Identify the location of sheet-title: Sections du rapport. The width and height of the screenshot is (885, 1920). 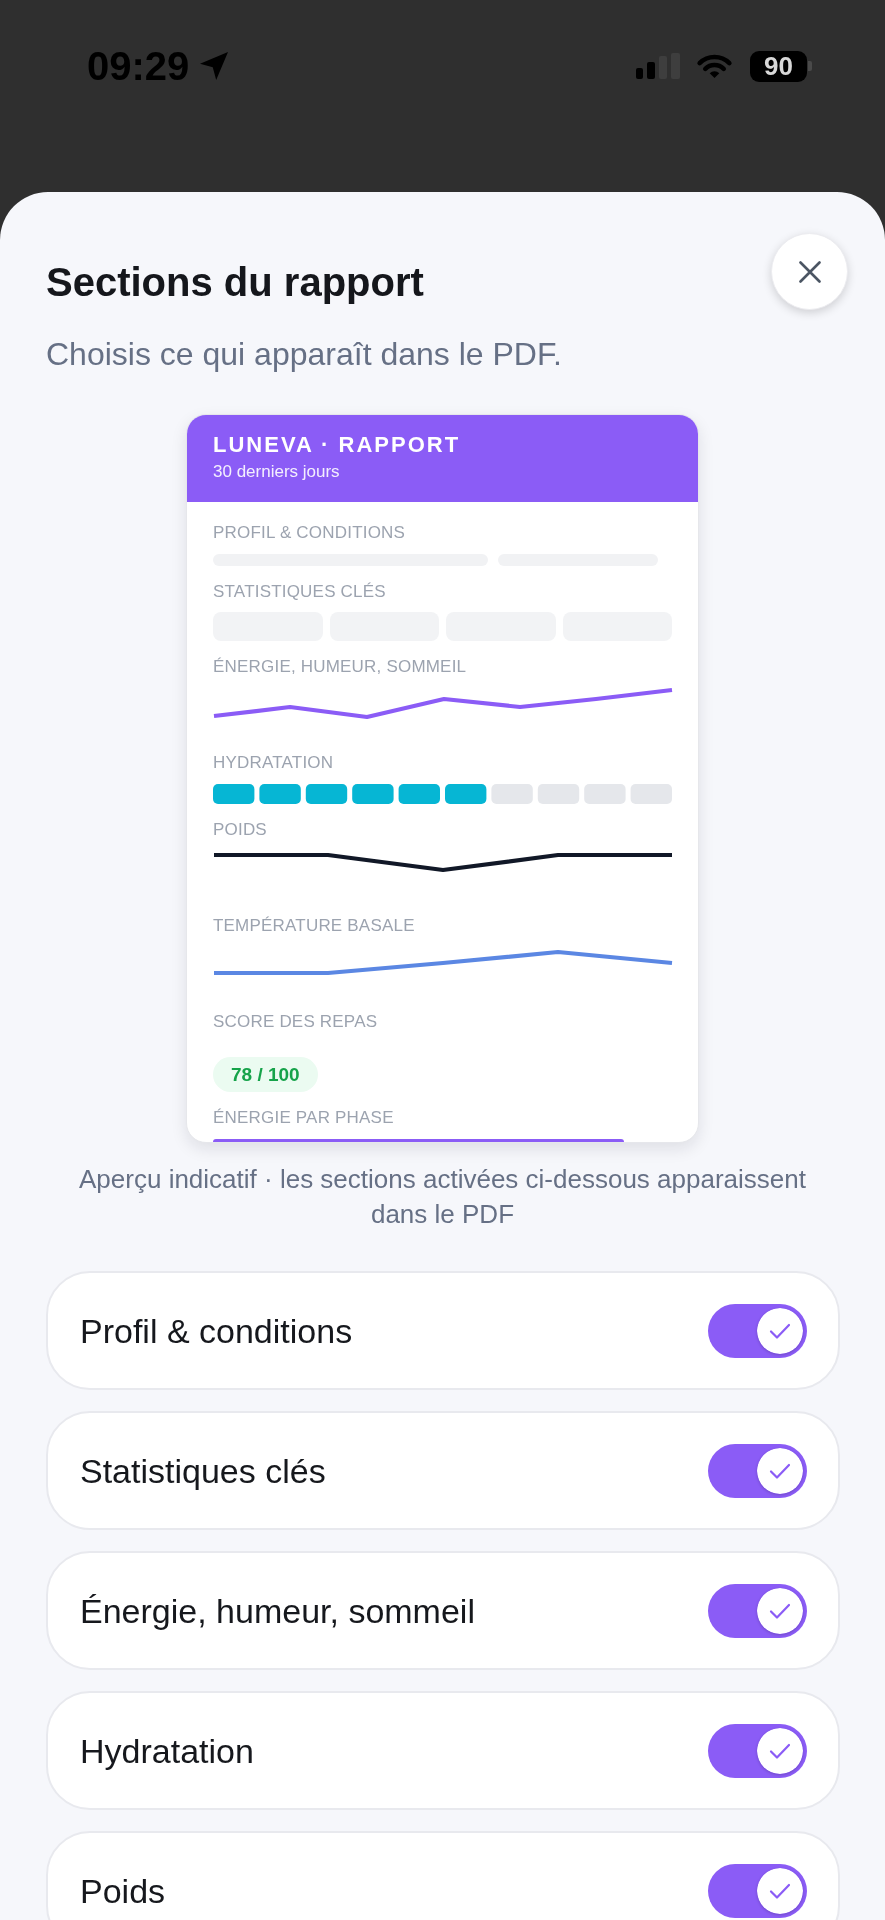
(235, 282).